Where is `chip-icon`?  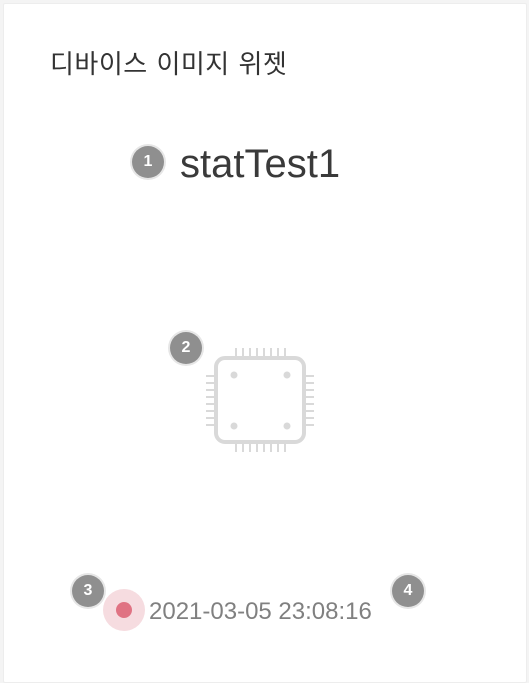 chip-icon is located at coordinates (260, 401).